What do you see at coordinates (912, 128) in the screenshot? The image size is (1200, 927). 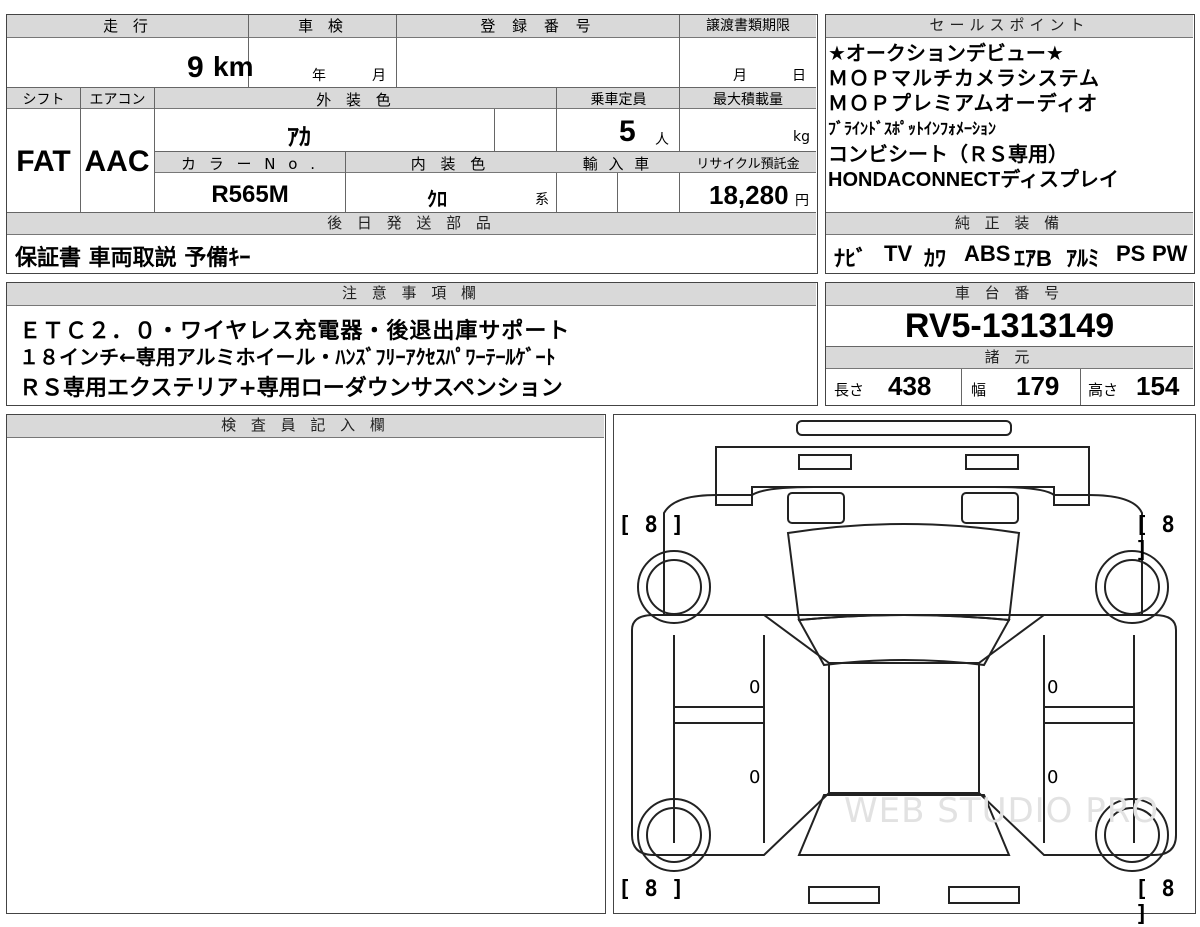 I see `sales-point-4: ﾌﾞﾗｲﾝﾄﾞｽﾎﾟｯﾄｲﾝﾌｫﾒｰｼｮﾝ` at bounding box center [912, 128].